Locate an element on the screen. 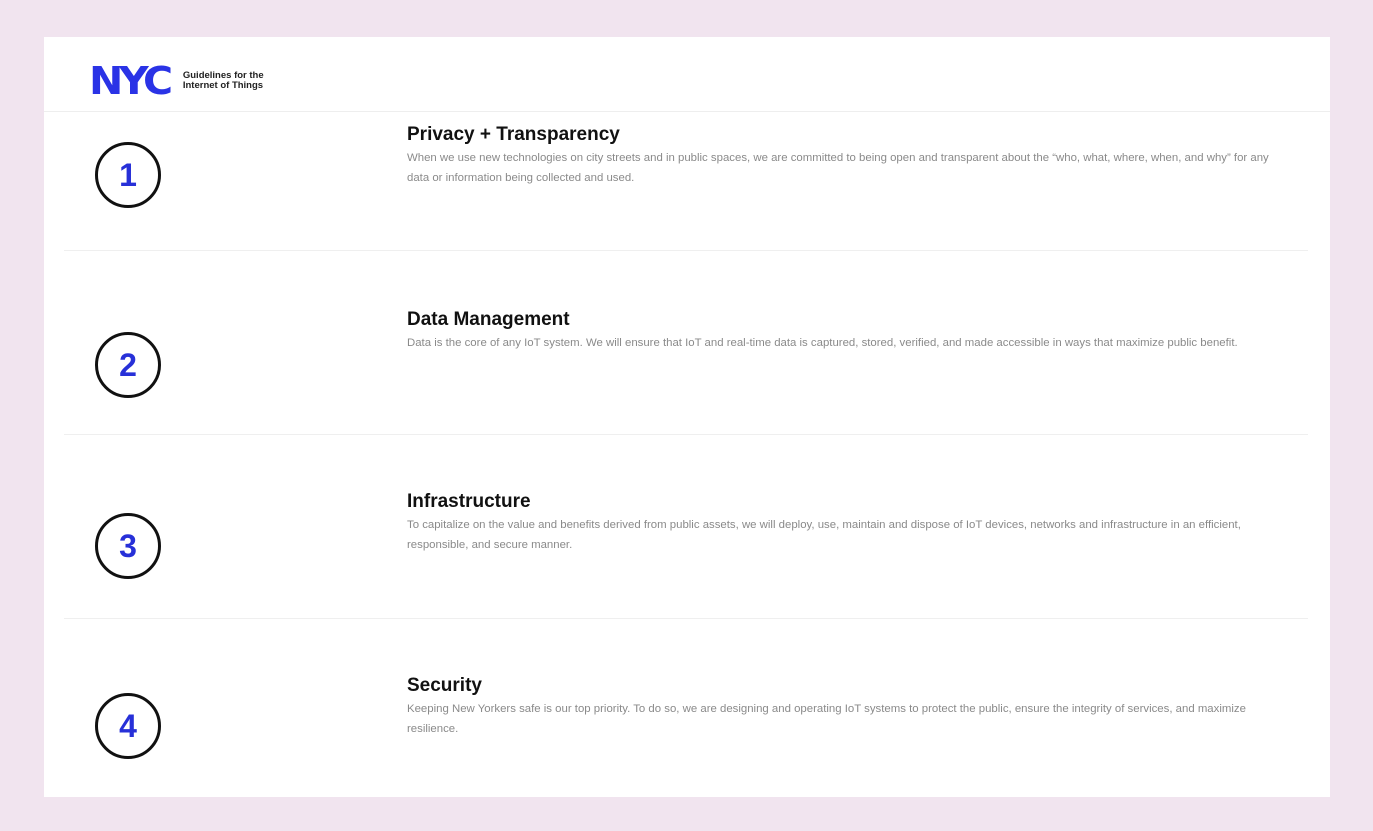  section-title: Privacy + Transparency is located at coordinates (513, 134).